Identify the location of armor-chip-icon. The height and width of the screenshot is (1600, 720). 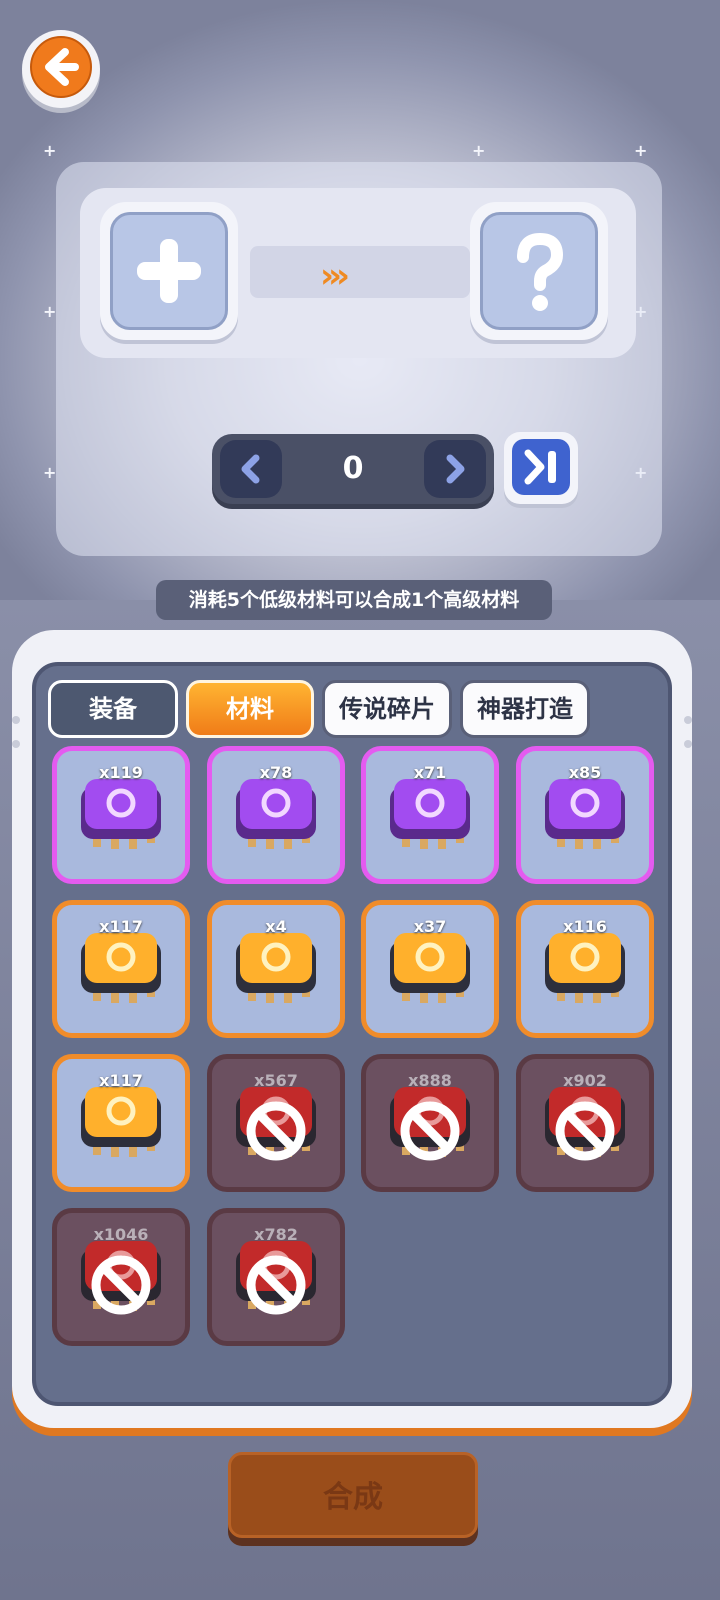
(121, 968).